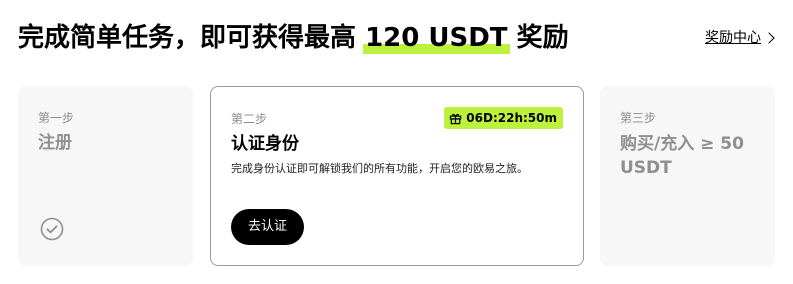 This screenshot has width=793, height=284. Describe the element at coordinates (265, 144) in the screenshot. I see `step-title: 认证身份` at that location.